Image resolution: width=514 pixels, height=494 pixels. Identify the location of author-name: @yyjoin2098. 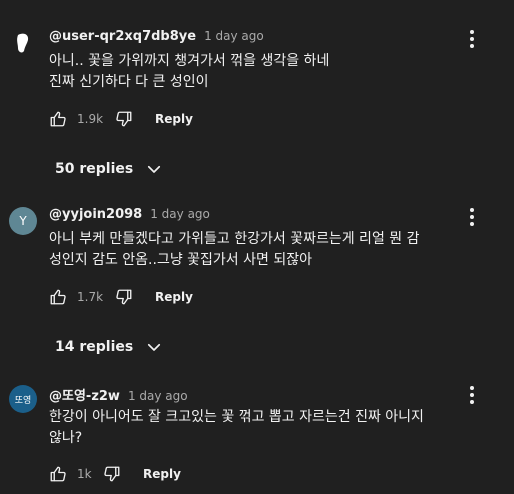
(95, 214).